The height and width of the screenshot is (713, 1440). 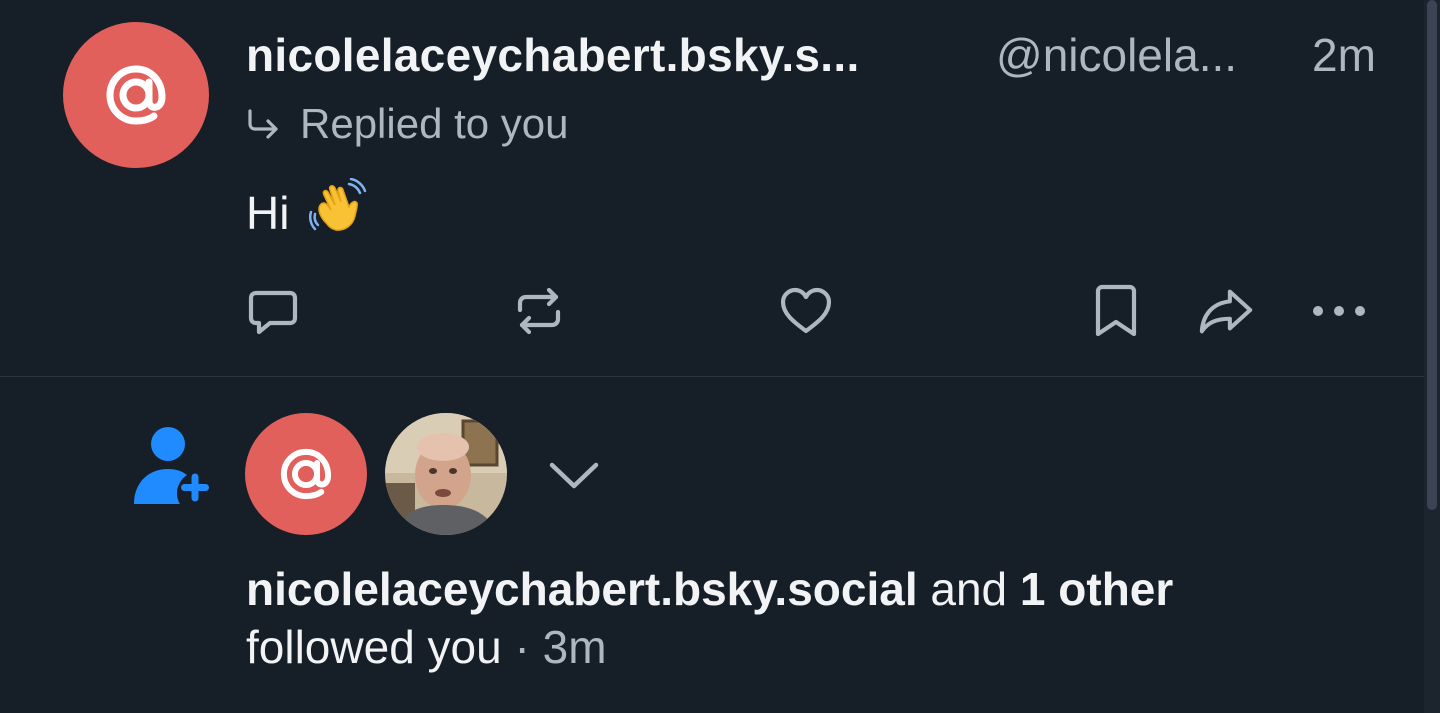 I want to click on reply-button, so click(x=273, y=311).